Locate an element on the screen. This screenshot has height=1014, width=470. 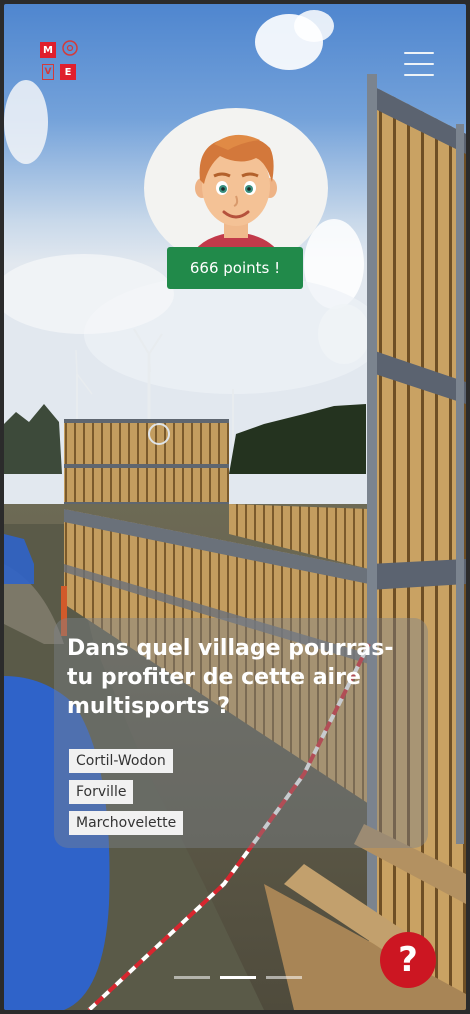
slide-pager is located at coordinates (239, 978).